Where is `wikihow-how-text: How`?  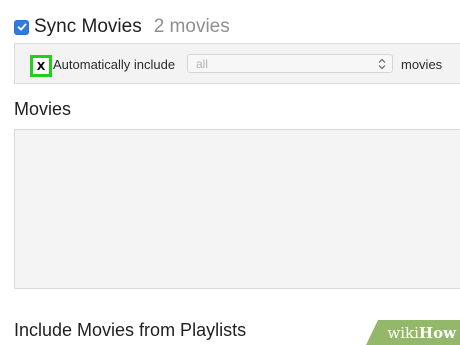 wikihow-how-text: How is located at coordinates (437, 332).